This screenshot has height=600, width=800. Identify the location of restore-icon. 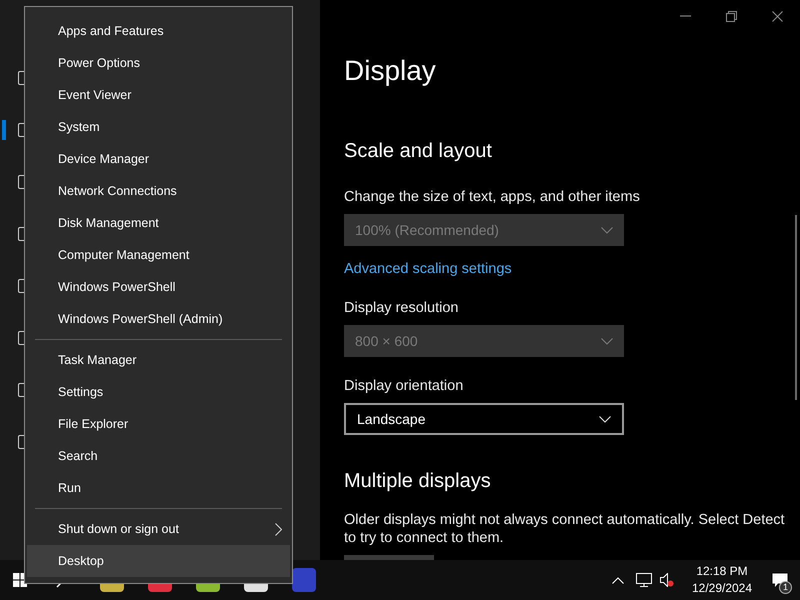
(731, 16).